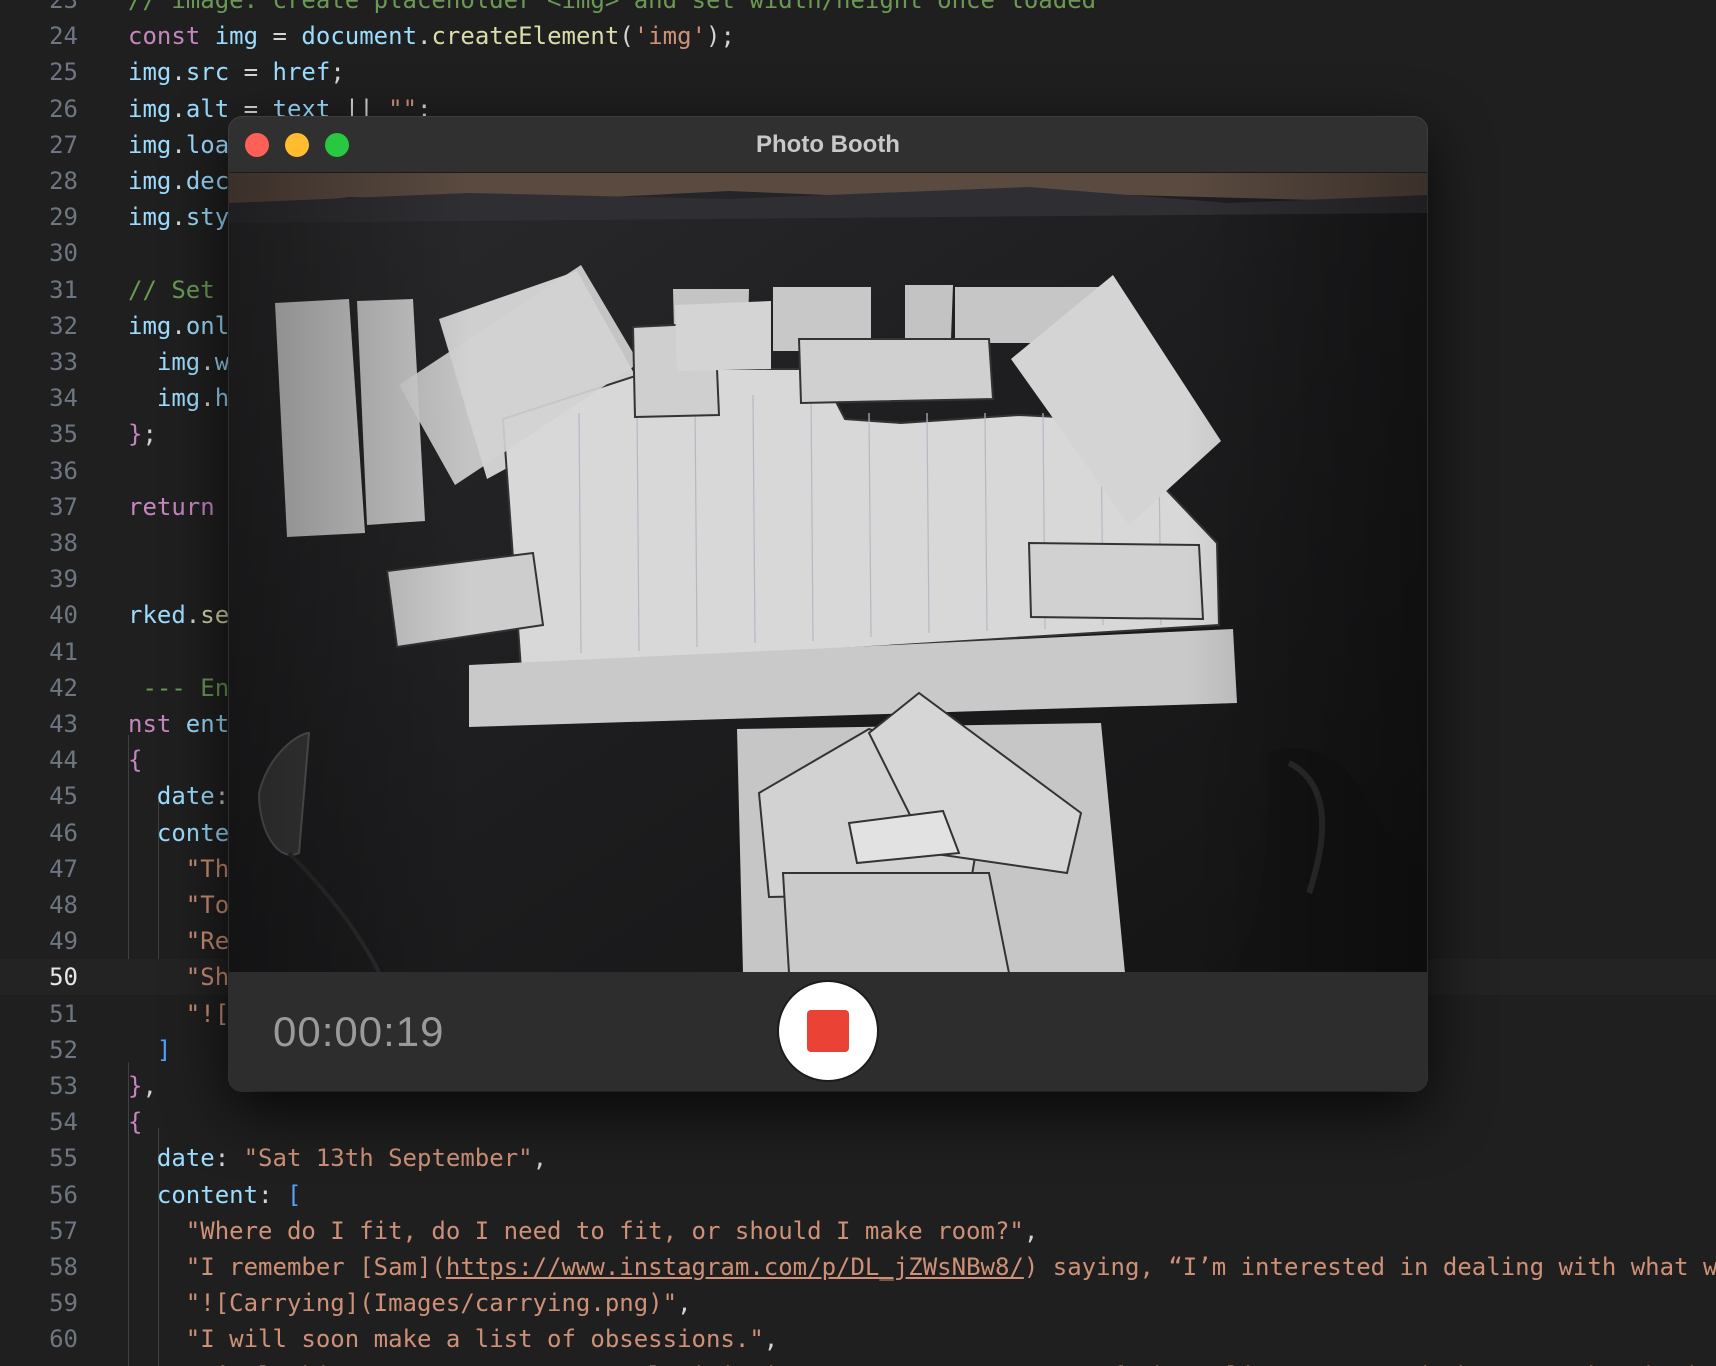 The height and width of the screenshot is (1366, 1716). Describe the element at coordinates (135, 1086) in the screenshot. I see `code-token: }` at that location.